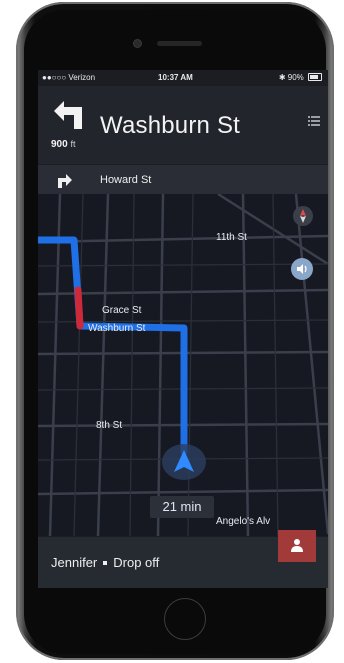 This screenshot has height=663, width=344. I want to click on person-icon, so click(297, 545).